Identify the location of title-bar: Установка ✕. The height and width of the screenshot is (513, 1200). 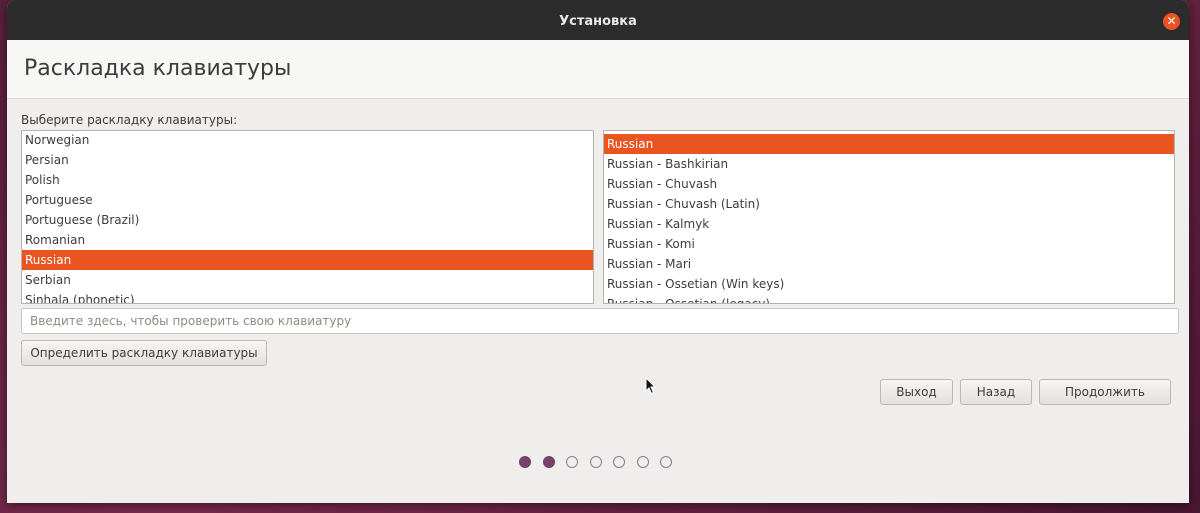
(598, 20).